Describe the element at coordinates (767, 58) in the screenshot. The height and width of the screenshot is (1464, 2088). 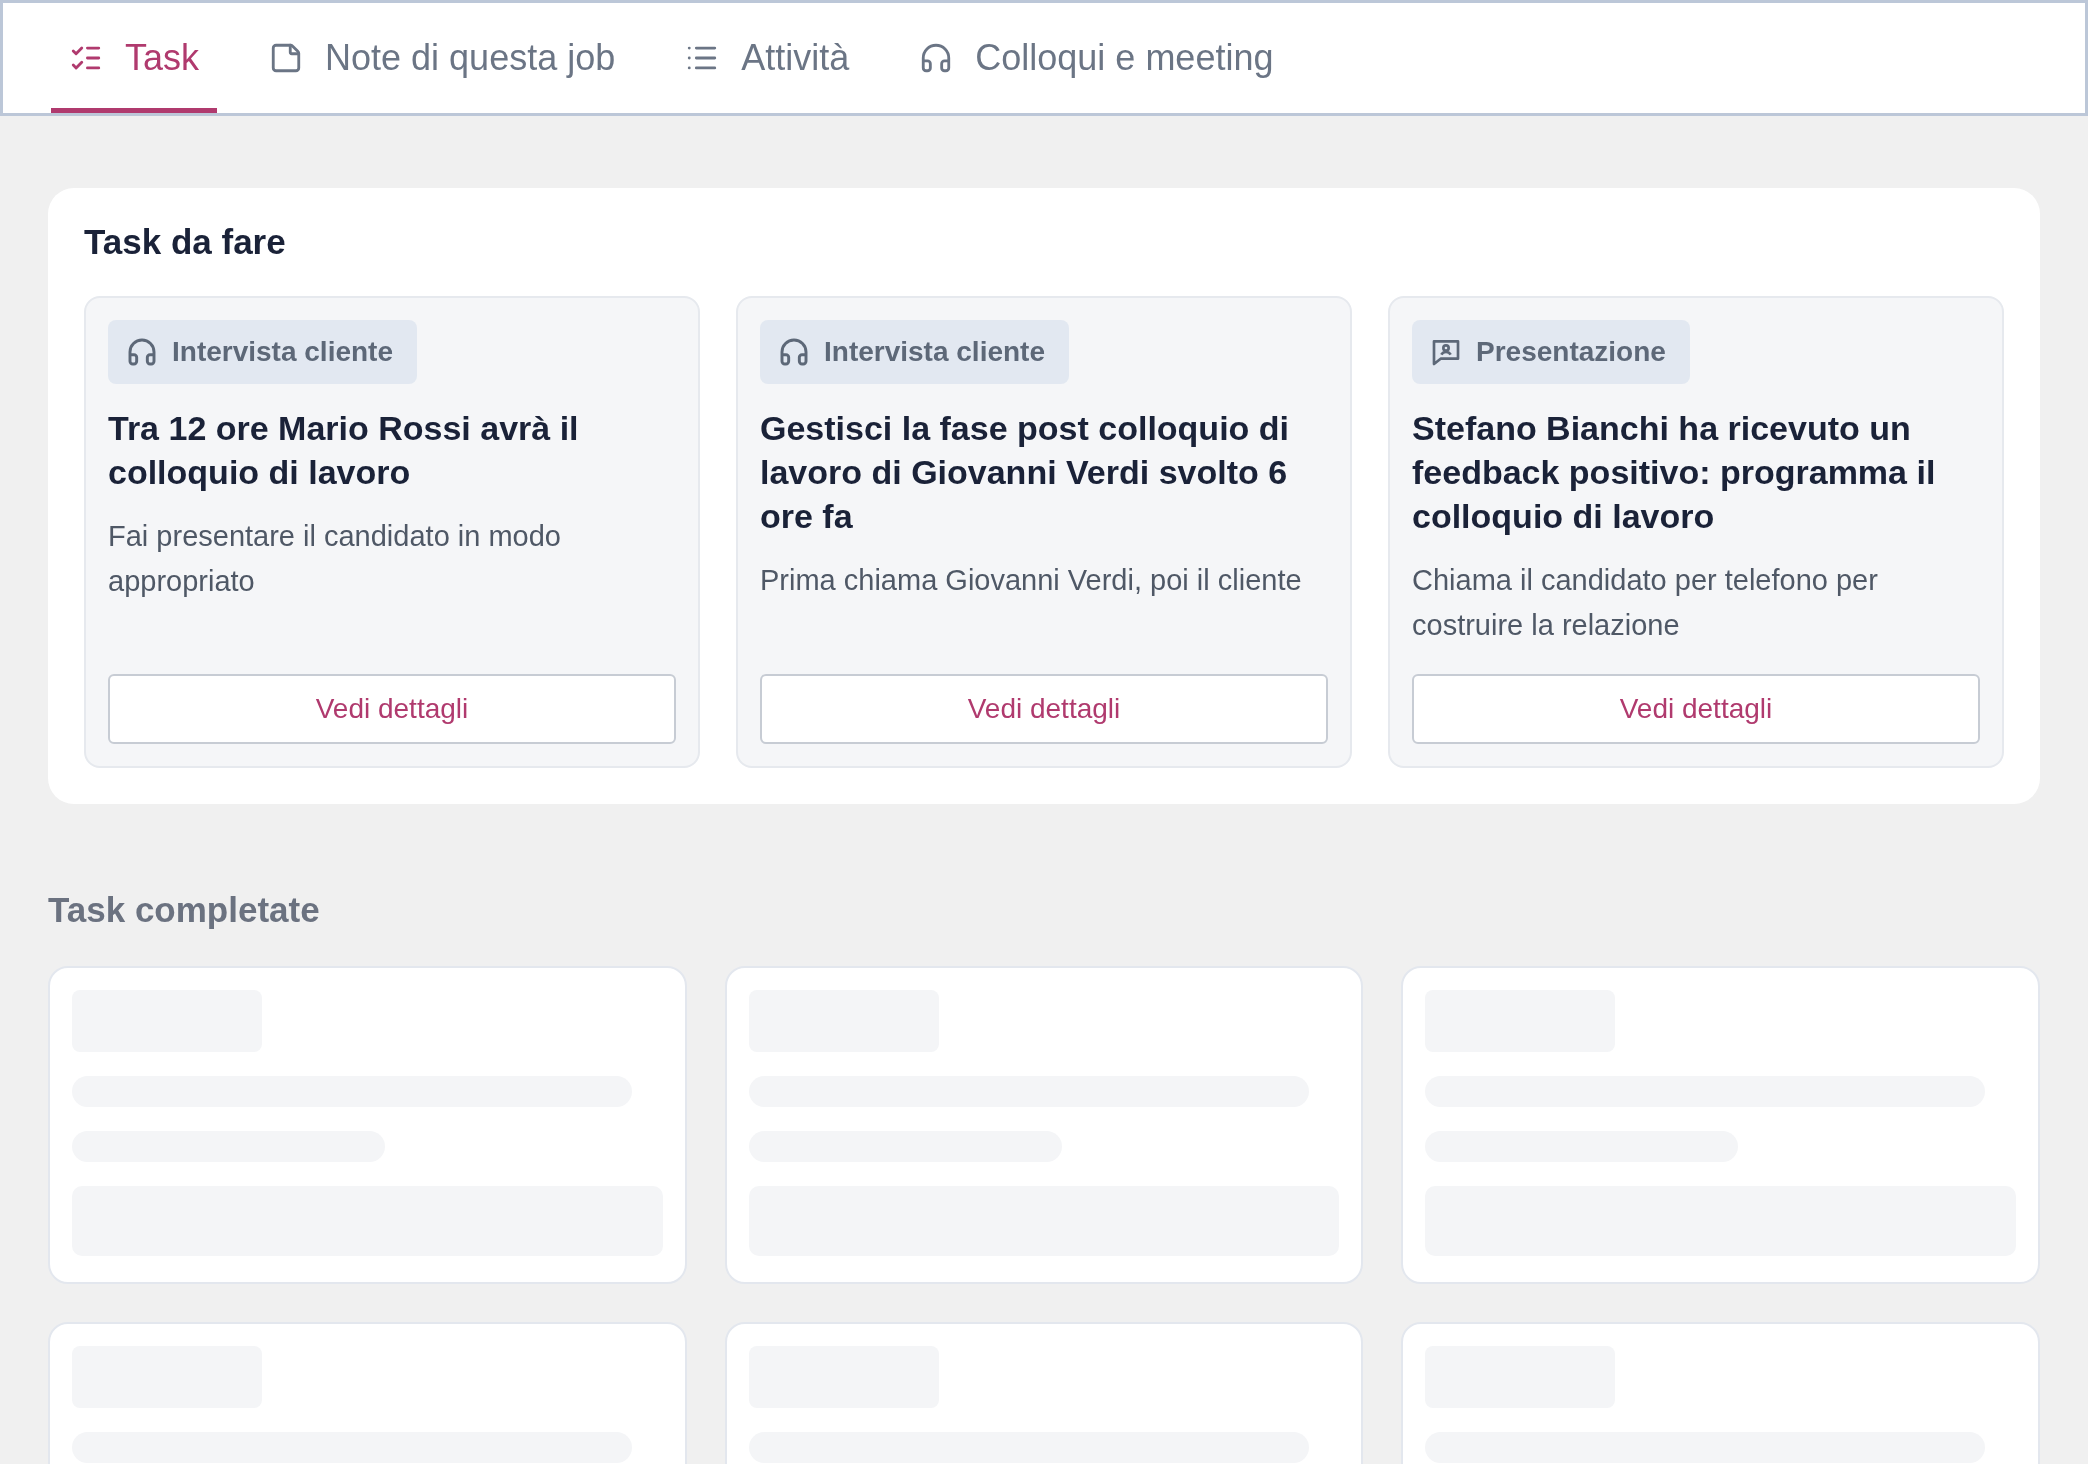
I see `tab: Attività` at that location.